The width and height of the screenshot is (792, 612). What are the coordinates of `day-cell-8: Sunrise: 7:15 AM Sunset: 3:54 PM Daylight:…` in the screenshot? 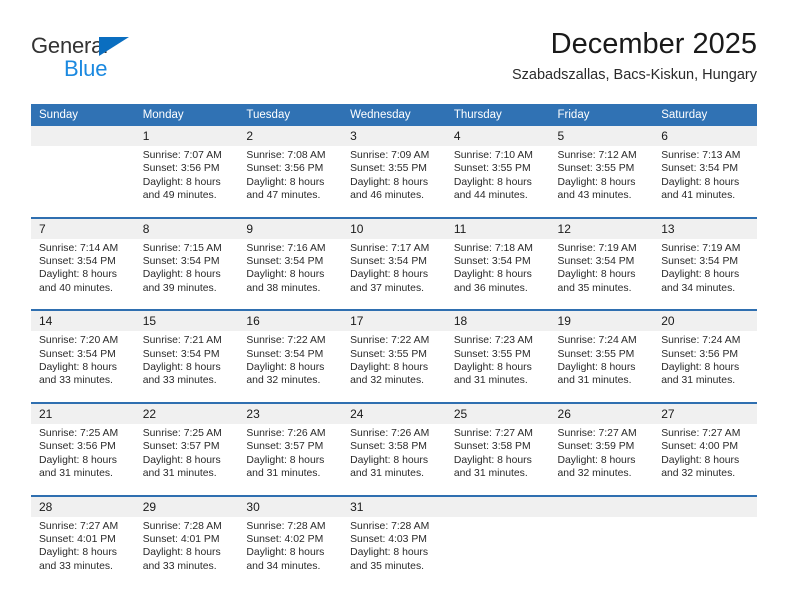 It's located at (186, 274).